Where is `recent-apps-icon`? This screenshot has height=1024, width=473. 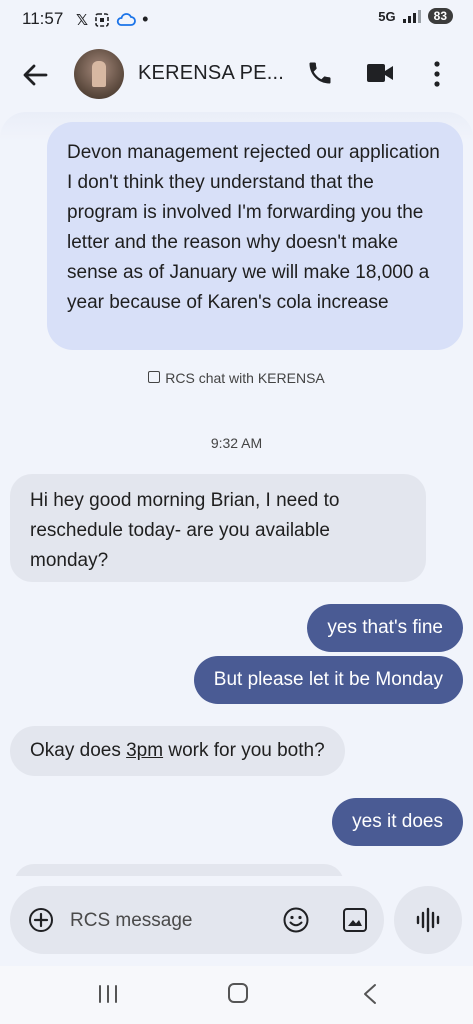 recent-apps-icon is located at coordinates (108, 994).